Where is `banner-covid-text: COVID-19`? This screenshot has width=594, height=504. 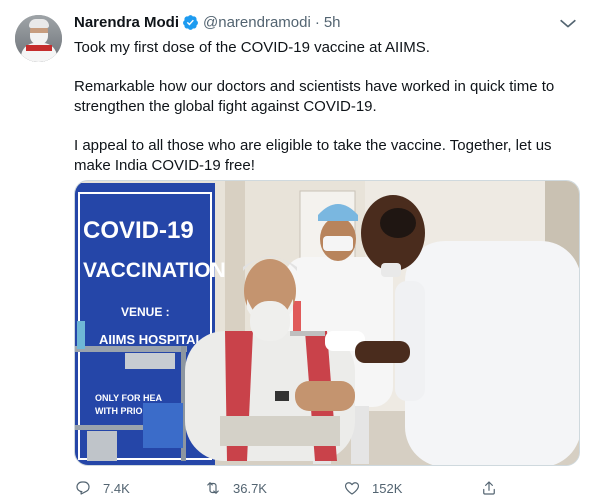
banner-covid-text: COVID-19 is located at coordinates (138, 230).